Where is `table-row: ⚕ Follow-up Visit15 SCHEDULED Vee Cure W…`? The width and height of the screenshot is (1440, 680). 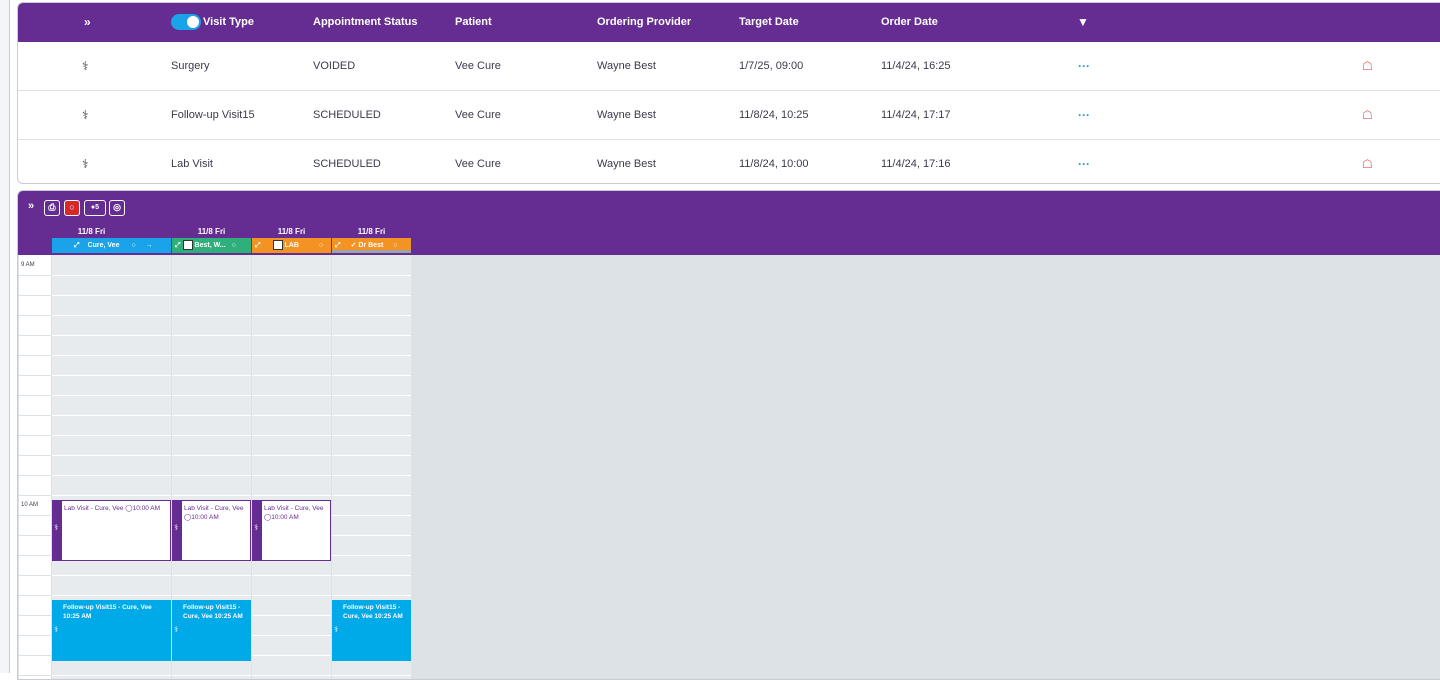
table-row: ⚕ Follow-up Visit15 SCHEDULED Vee Cure W… is located at coordinates (729, 115).